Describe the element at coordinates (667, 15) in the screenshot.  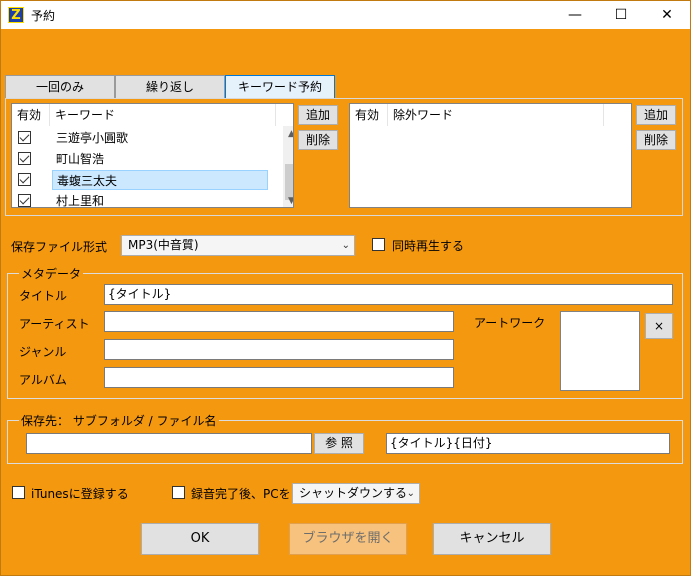
I see `close-button: ✕` at that location.